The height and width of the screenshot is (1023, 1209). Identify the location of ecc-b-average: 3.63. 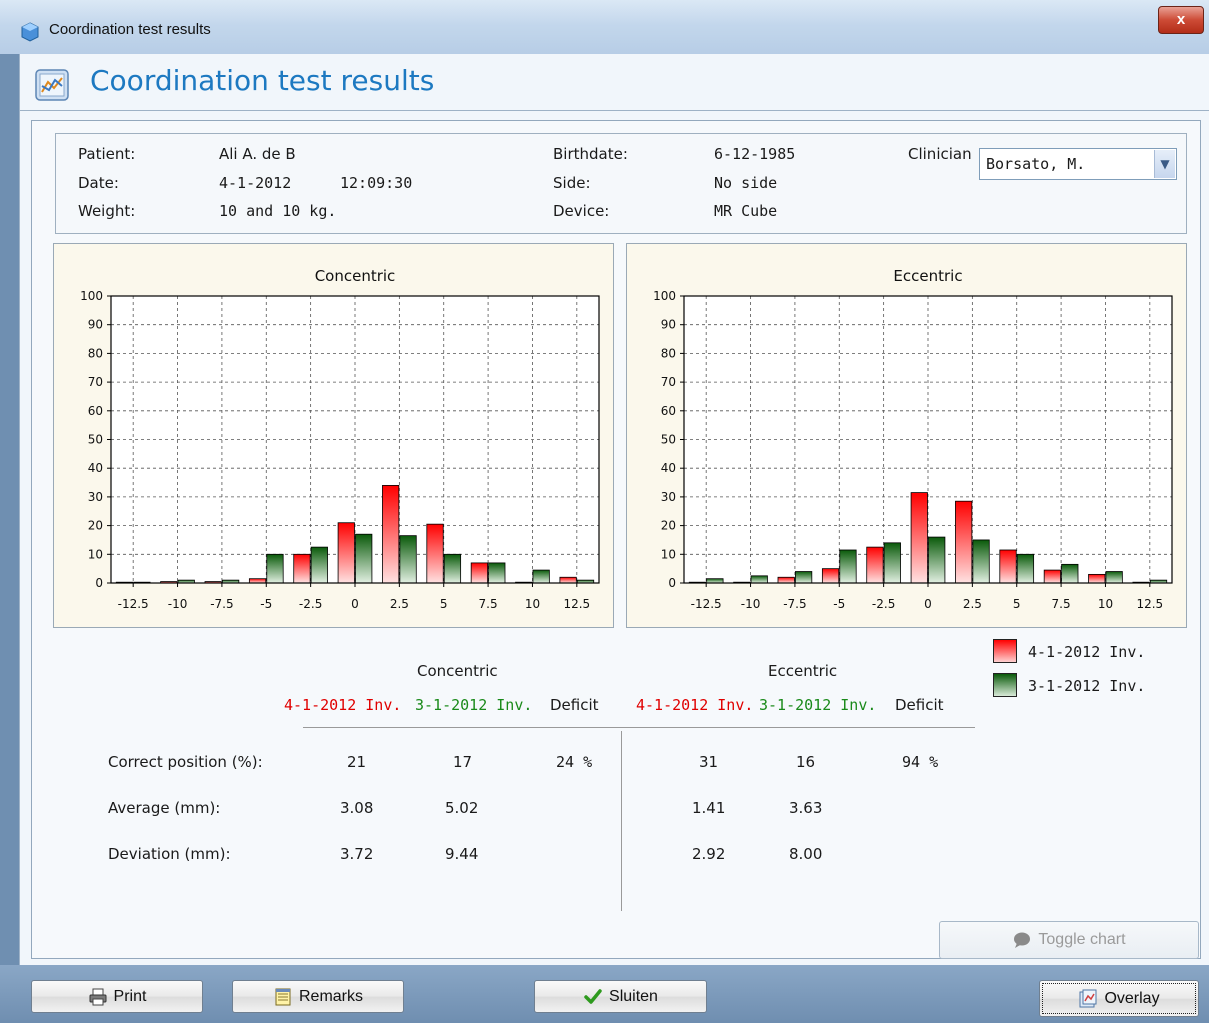
(806, 808).